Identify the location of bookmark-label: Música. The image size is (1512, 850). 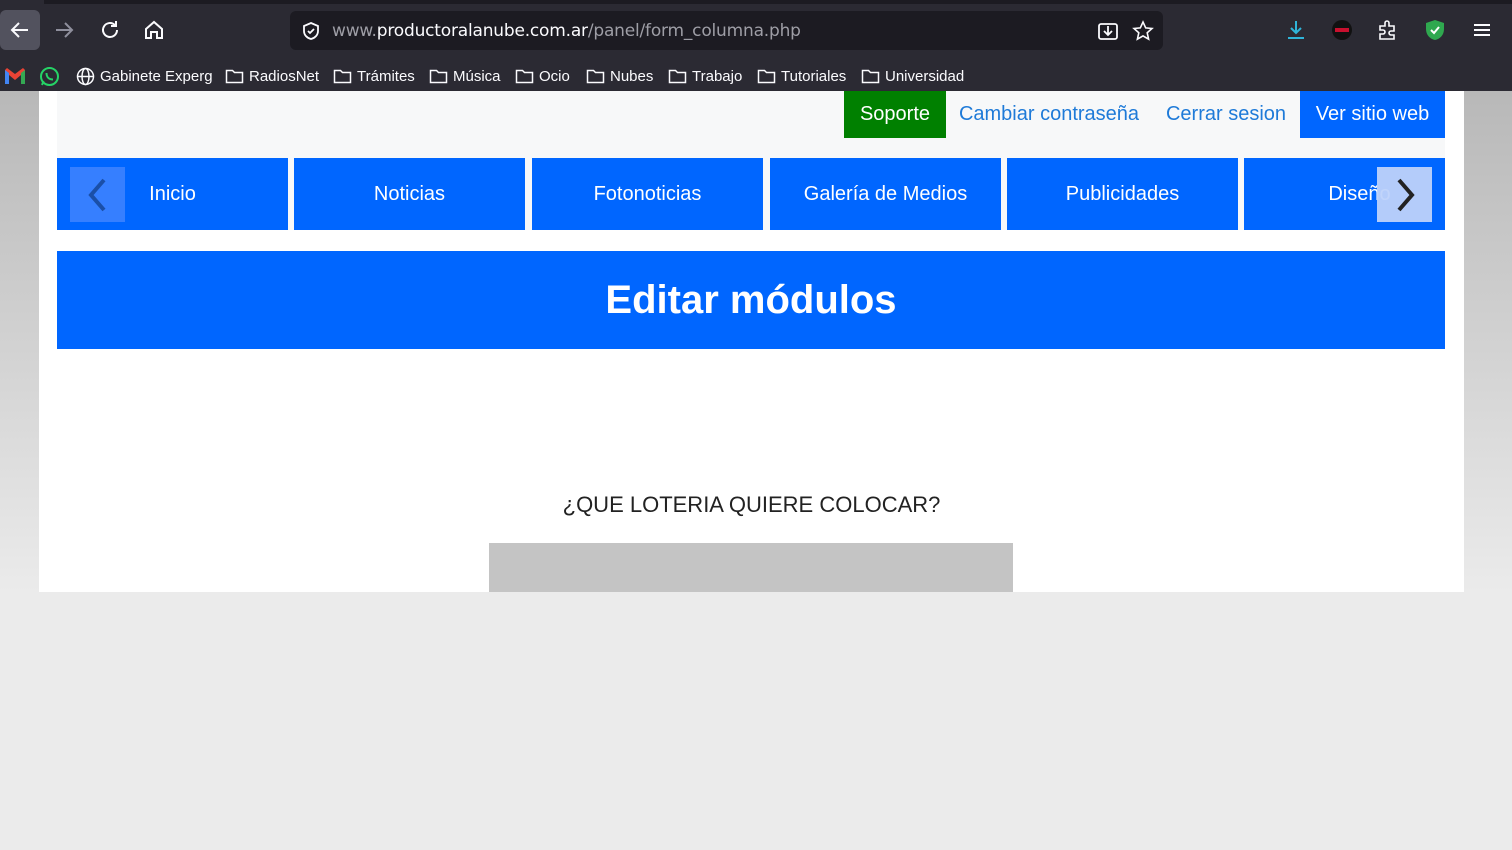
(477, 76).